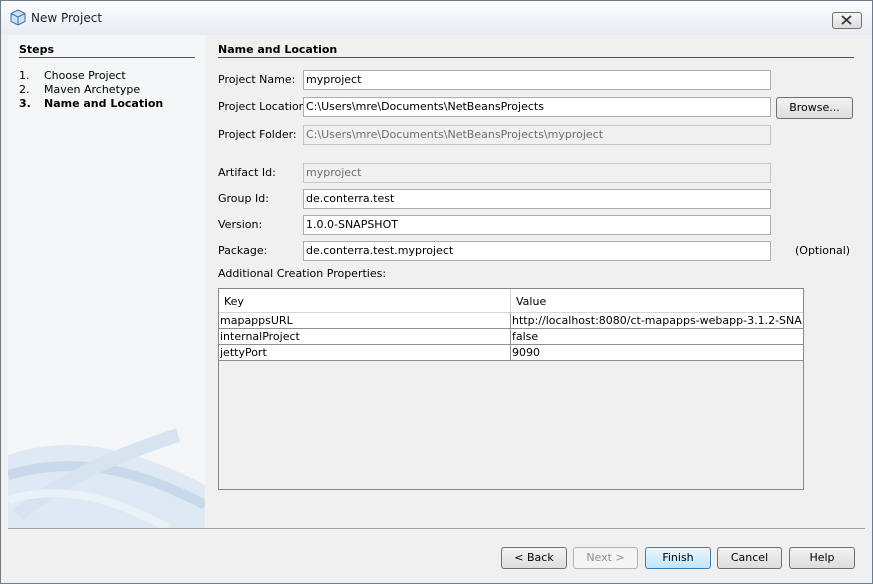 The image size is (873, 584). I want to click on step-maven-archetype: 2. Maven Archetype, so click(79, 89).